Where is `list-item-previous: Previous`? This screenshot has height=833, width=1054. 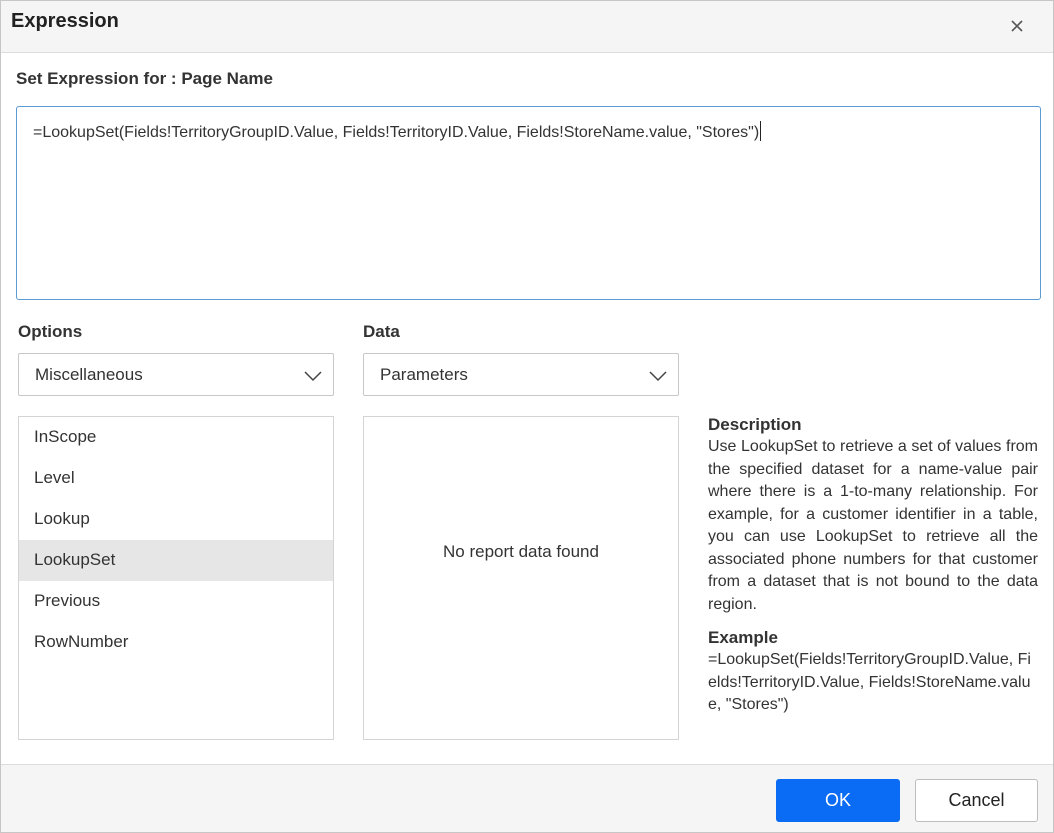
list-item-previous: Previous is located at coordinates (176, 601).